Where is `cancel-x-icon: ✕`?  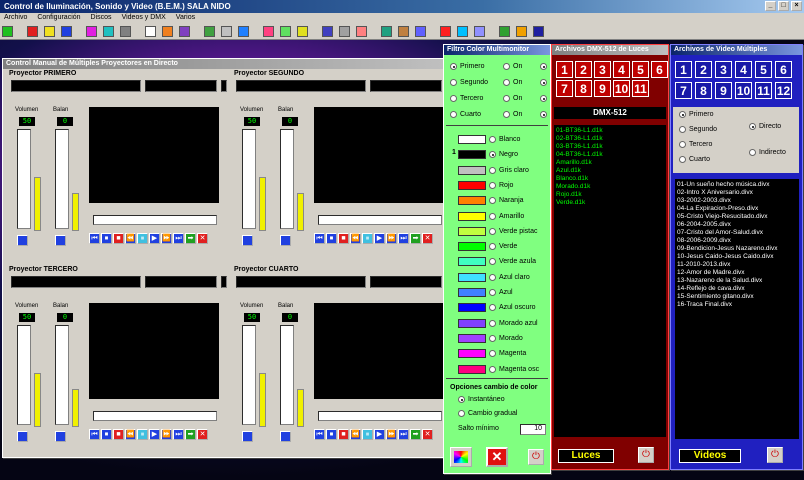 cancel-x-icon: ✕ is located at coordinates (497, 457).